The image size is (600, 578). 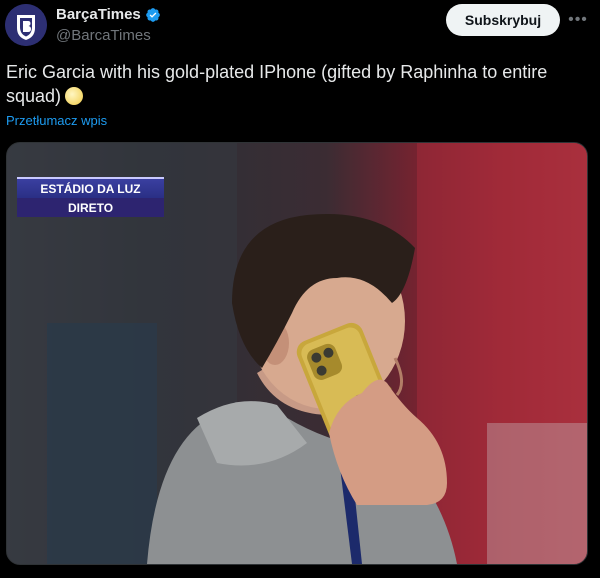 What do you see at coordinates (300, 26) in the screenshot?
I see `tweet-header: BarçaTimes @BarcaTimes Subskrybuj •••` at bounding box center [300, 26].